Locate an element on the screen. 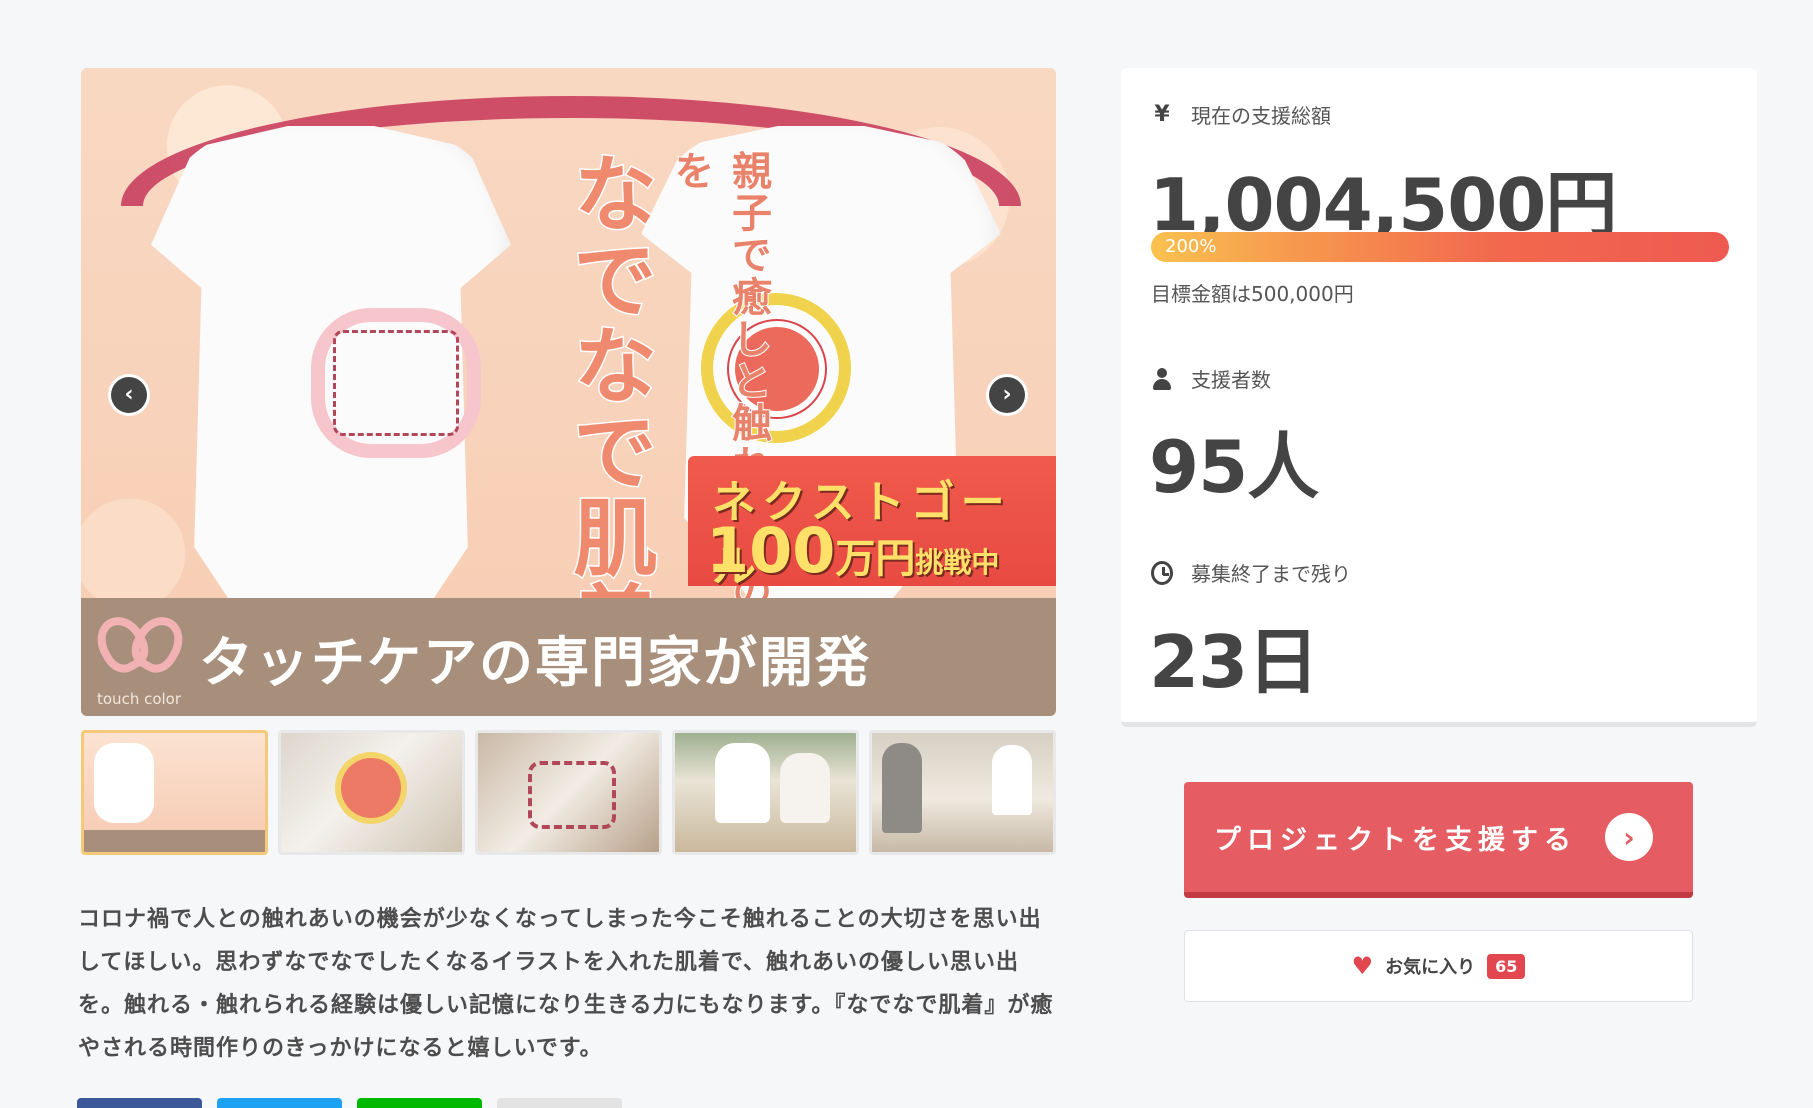 Image resolution: width=1813 pixels, height=1108 pixels. twitter-share-button is located at coordinates (279, 1103).